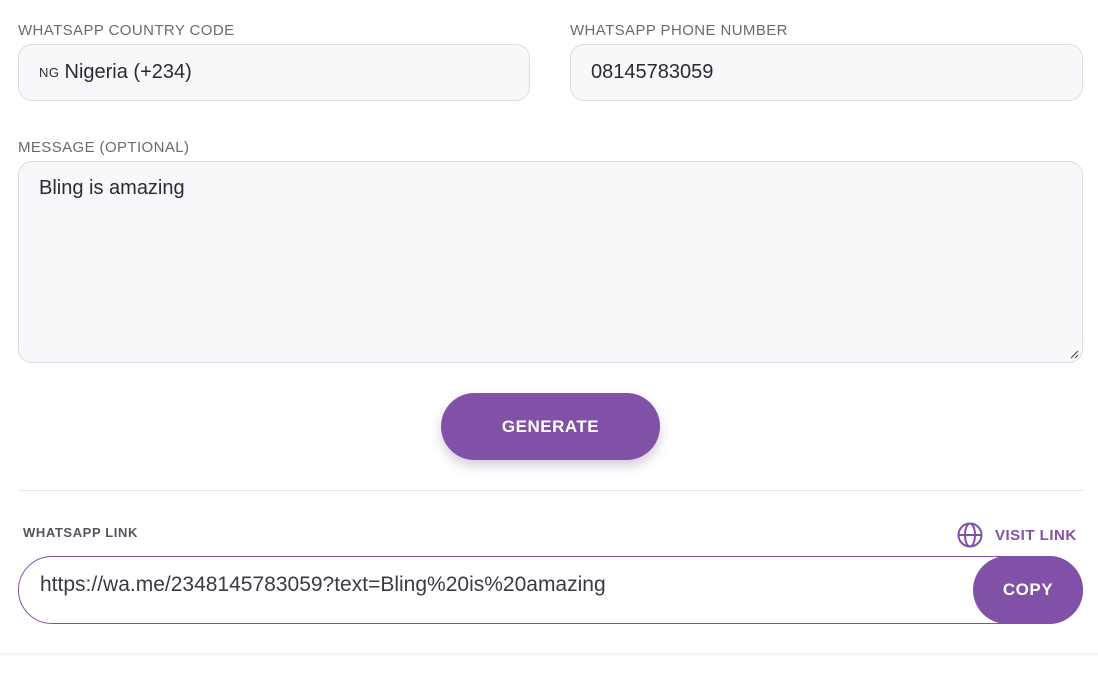  What do you see at coordinates (970, 535) in the screenshot?
I see `globe-icon` at bounding box center [970, 535].